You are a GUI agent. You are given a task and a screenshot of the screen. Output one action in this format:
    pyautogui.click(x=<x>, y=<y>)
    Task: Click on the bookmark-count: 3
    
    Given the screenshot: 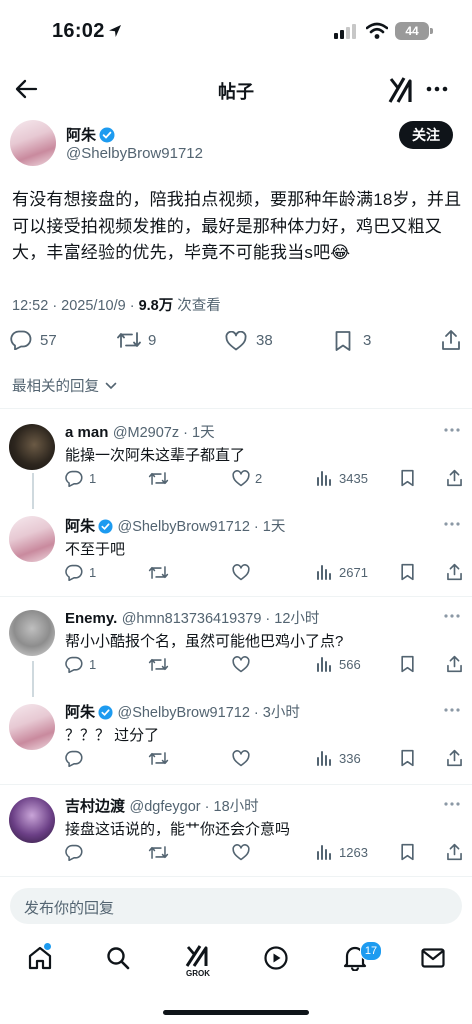 What is the action you would take?
    pyautogui.click(x=367, y=340)
    